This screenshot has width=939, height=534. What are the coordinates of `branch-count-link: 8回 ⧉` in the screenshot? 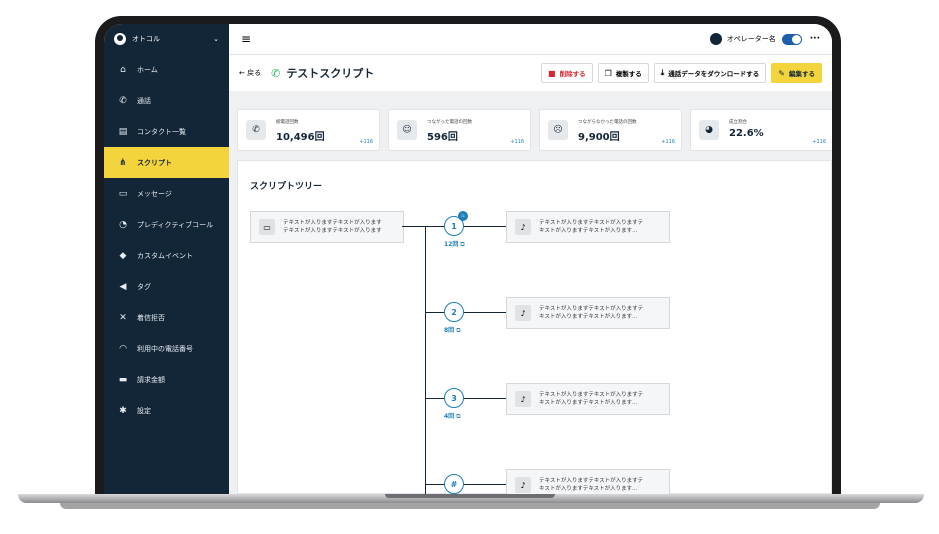 It's located at (452, 330).